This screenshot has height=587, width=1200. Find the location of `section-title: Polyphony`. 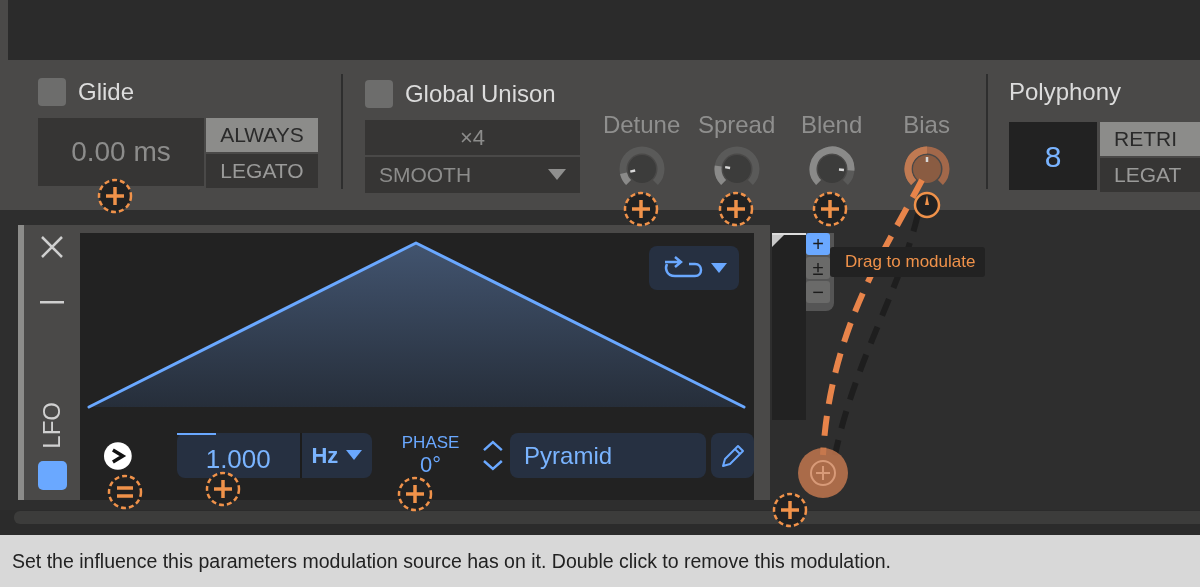

section-title: Polyphony is located at coordinates (1066, 92).